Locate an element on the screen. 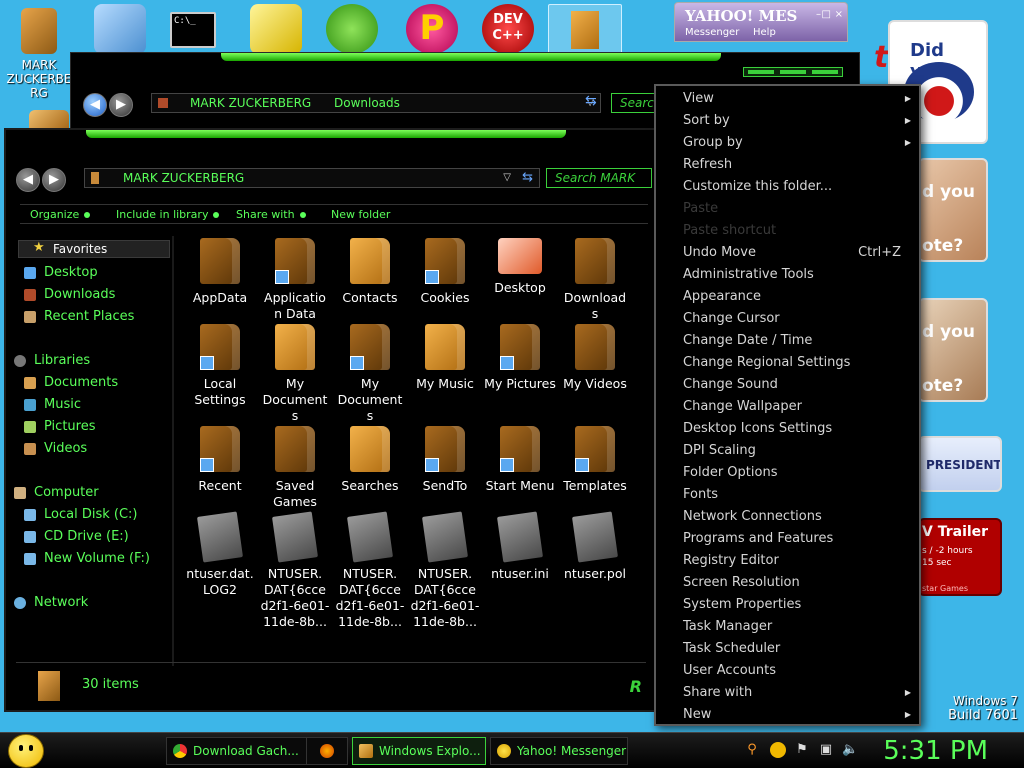  file-item: My Videos is located at coordinates (595, 358).